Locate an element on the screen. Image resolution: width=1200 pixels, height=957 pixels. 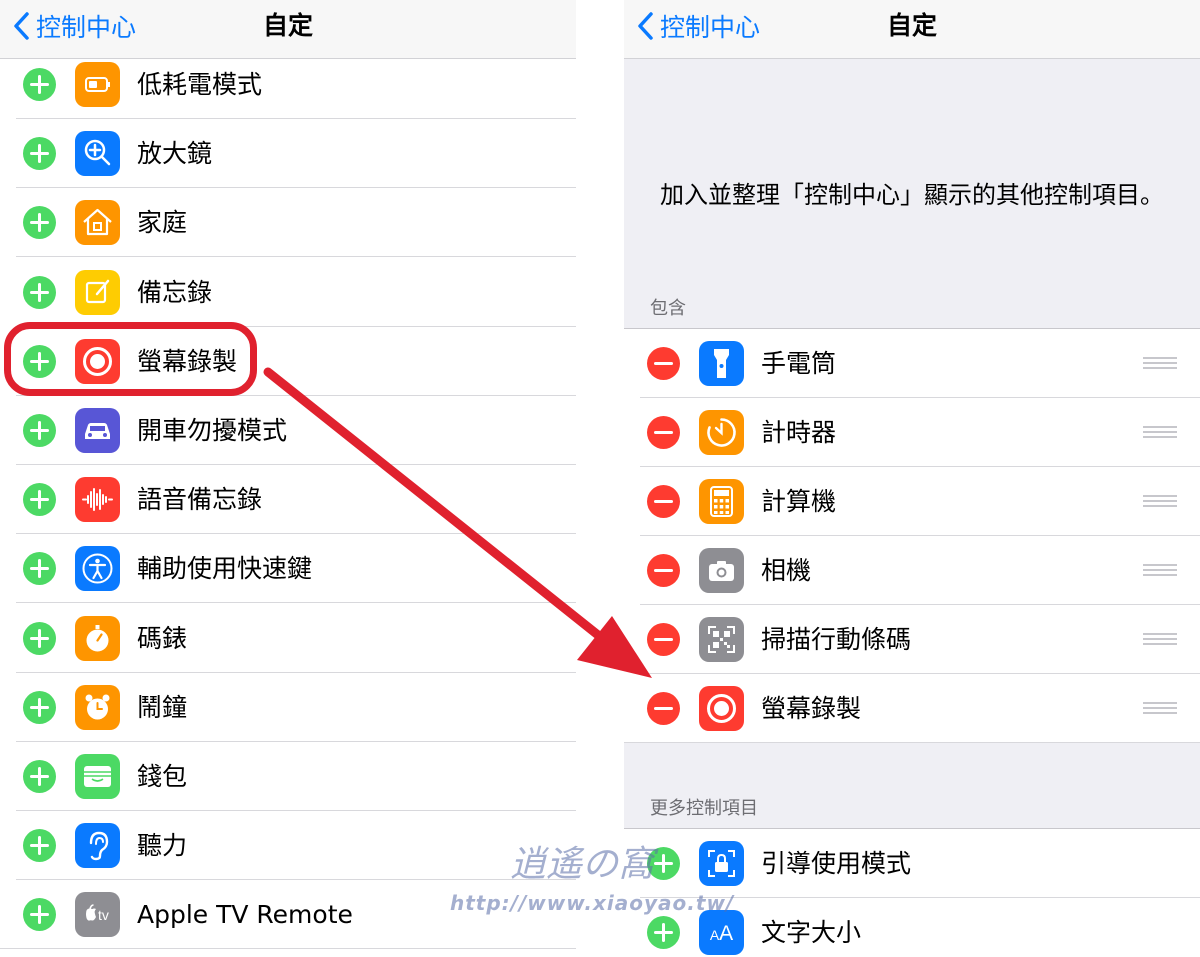
row-divider is located at coordinates (912, 742).